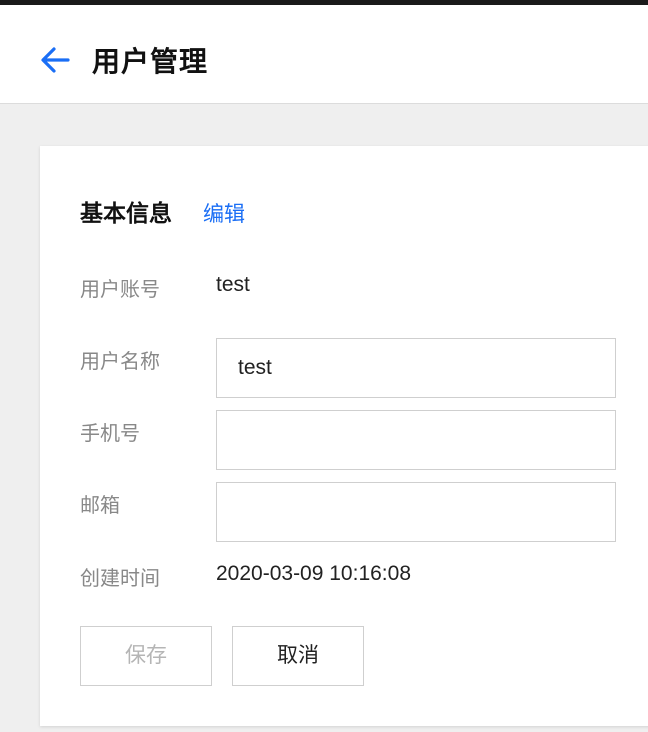 This screenshot has width=648, height=732. What do you see at coordinates (126, 213) in the screenshot?
I see `section-title: 基本信息` at bounding box center [126, 213].